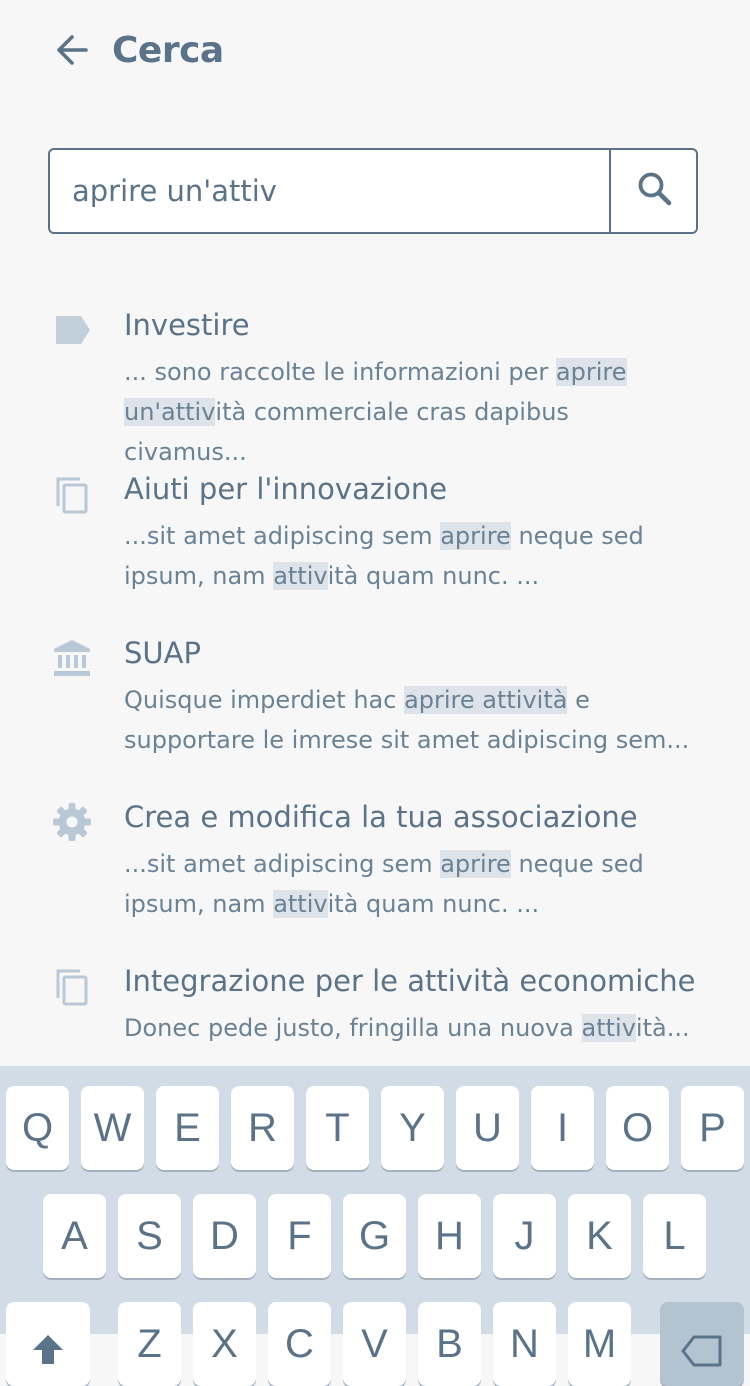 The image size is (750, 1386). What do you see at coordinates (168, 50) in the screenshot?
I see `page-title: Cerca` at bounding box center [168, 50].